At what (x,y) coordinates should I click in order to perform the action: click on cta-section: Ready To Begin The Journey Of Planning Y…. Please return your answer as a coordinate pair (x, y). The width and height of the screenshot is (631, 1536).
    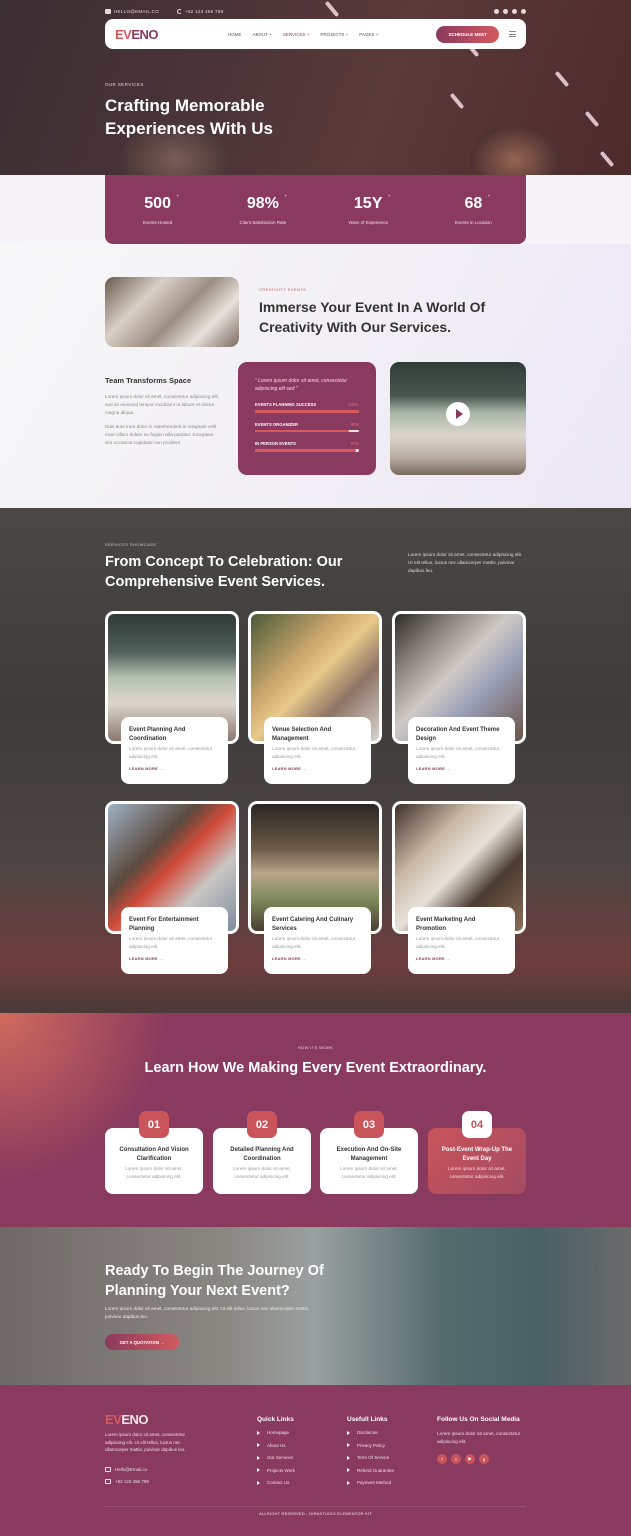
    Looking at the image, I should click on (315, 1306).